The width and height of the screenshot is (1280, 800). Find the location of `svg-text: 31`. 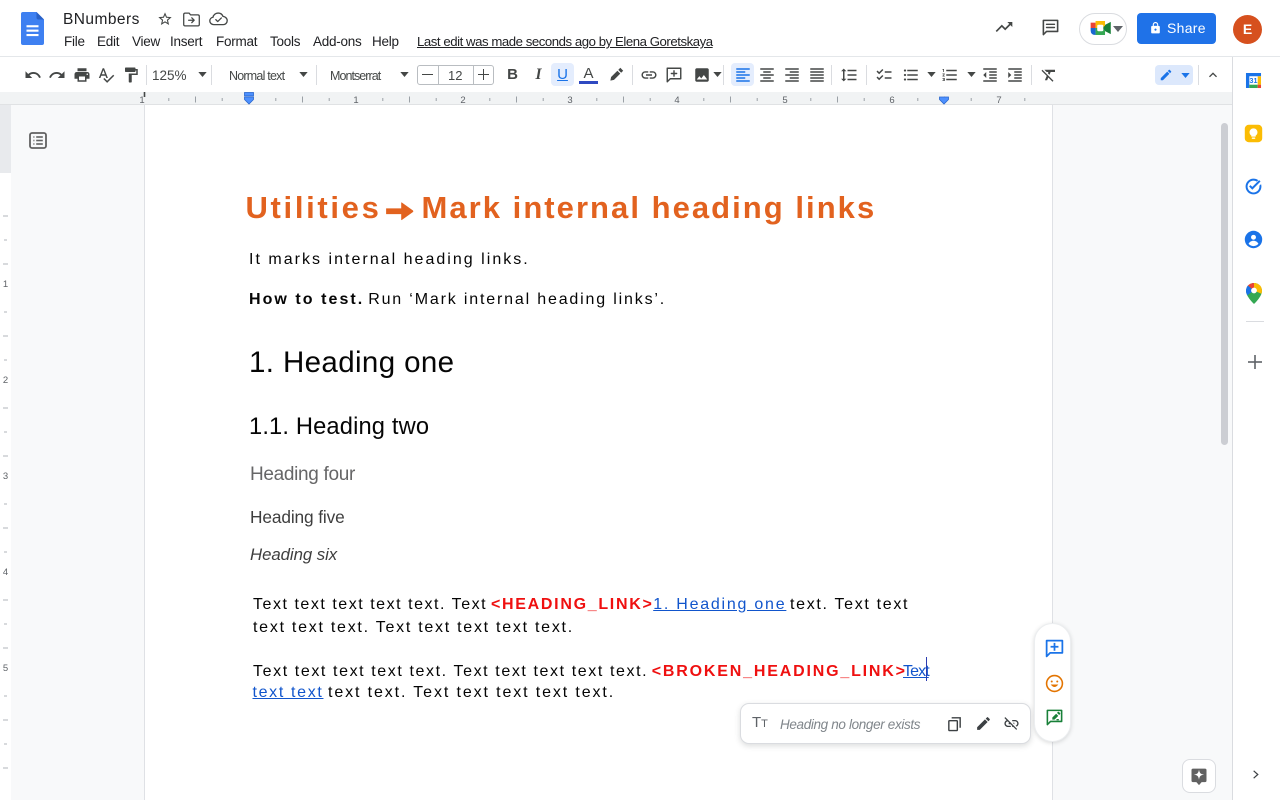

svg-text: 31 is located at coordinates (1254, 81).